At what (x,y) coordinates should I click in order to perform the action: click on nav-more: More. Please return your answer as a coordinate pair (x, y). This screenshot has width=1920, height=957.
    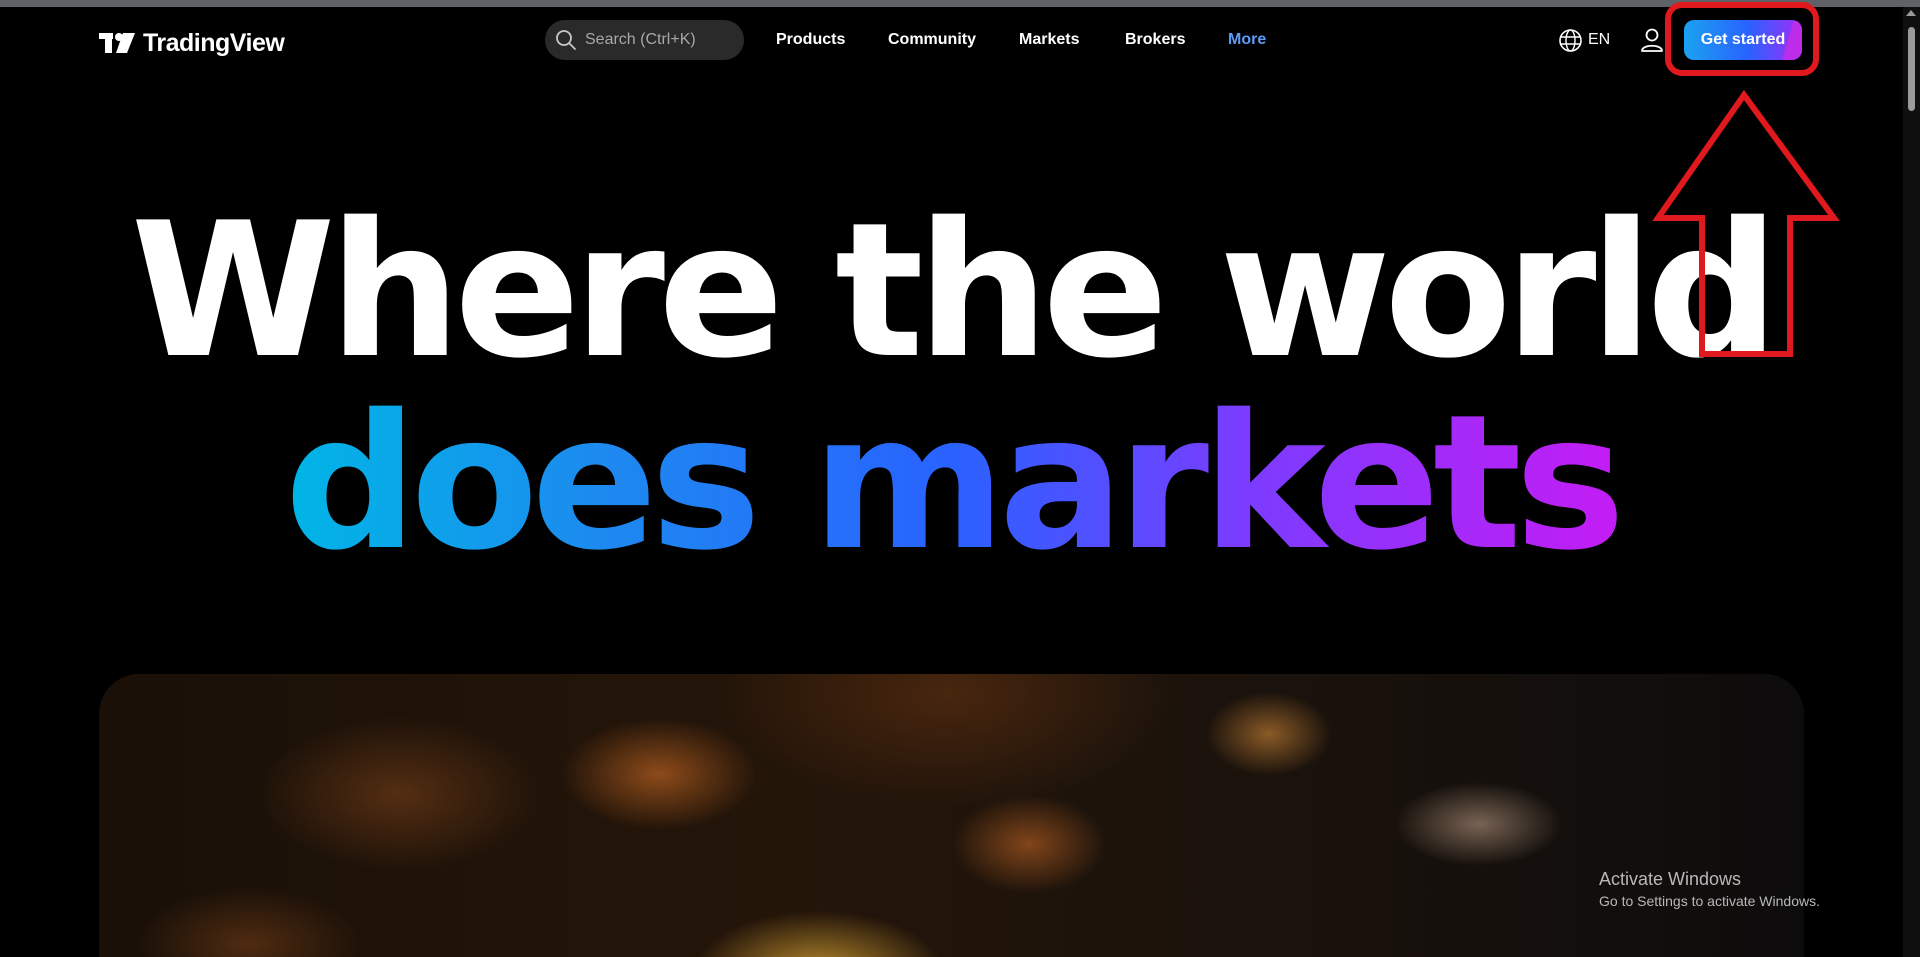
    Looking at the image, I should click on (1247, 40).